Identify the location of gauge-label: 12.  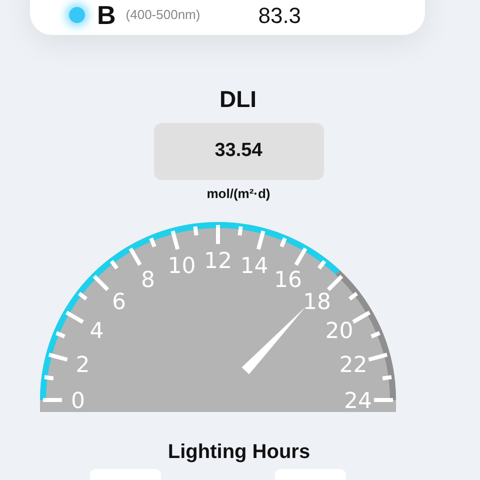
(218, 261).